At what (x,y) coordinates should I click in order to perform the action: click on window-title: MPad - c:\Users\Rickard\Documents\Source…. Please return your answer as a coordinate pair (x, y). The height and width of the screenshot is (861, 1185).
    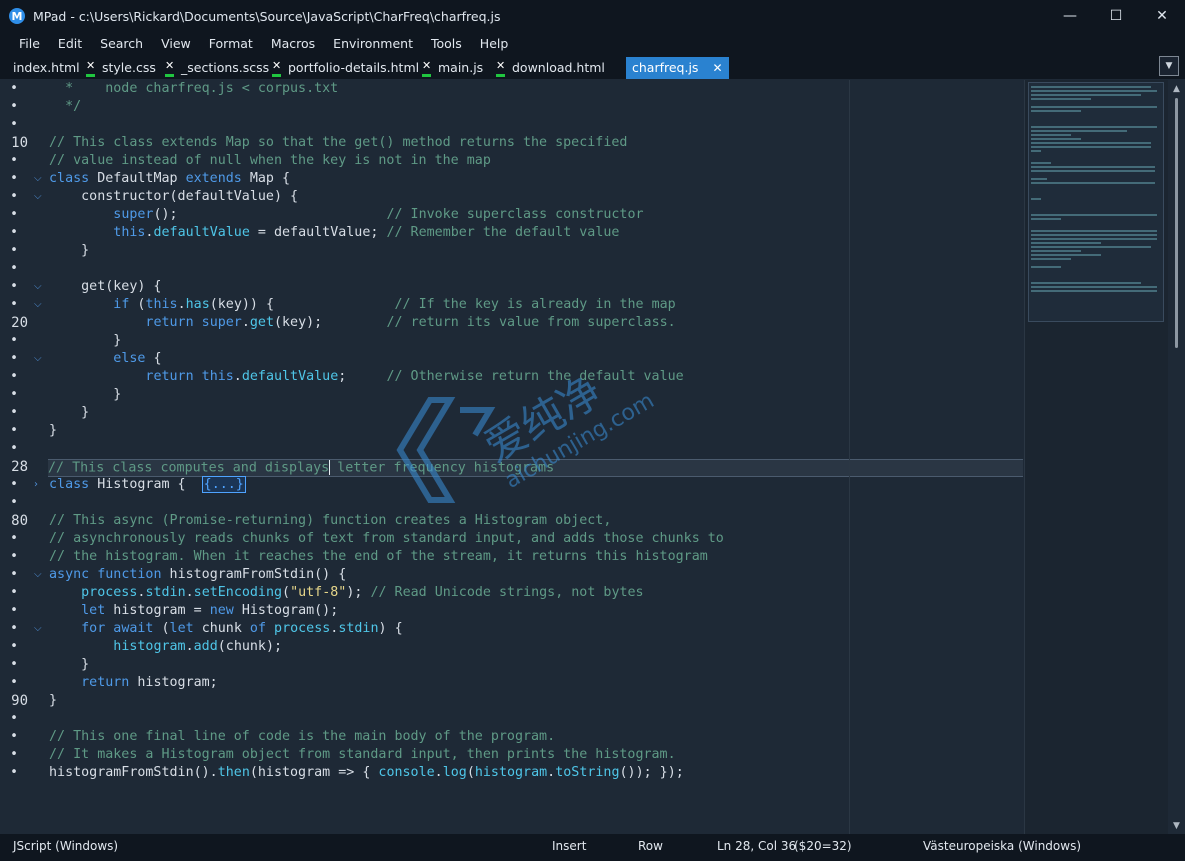
    Looking at the image, I should click on (267, 16).